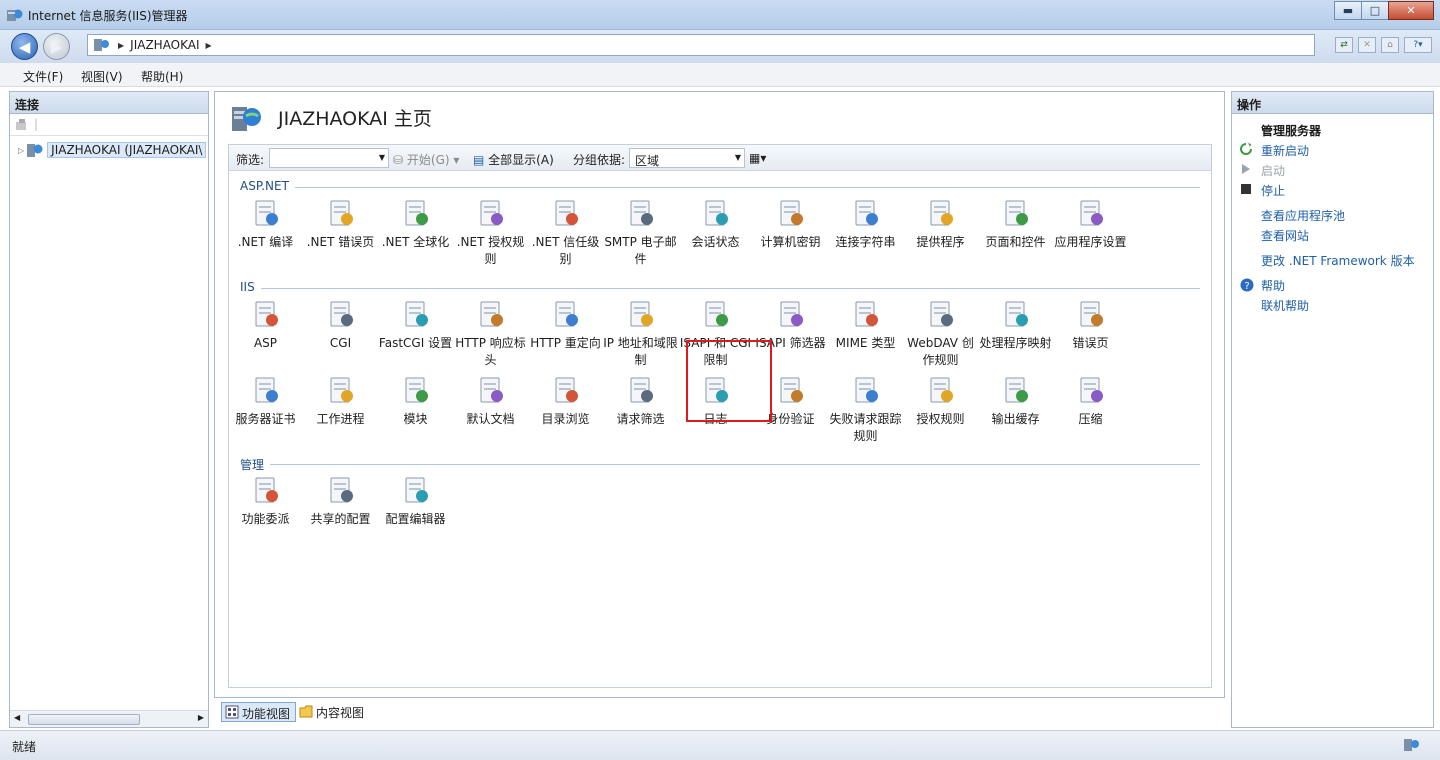  What do you see at coordinates (1338, 260) in the screenshot?
I see `change-framework-link: 更改 .NET Framework 版本` at bounding box center [1338, 260].